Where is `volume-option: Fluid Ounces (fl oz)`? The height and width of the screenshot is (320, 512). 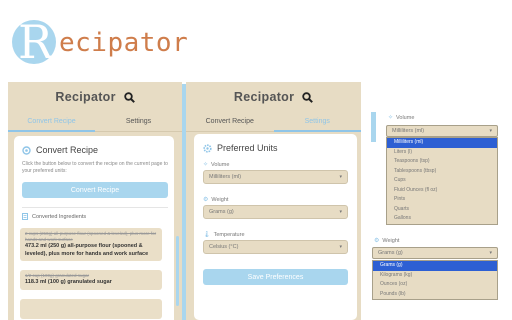
volume-option: Fluid Ounces (fl oz) is located at coordinates (442, 191).